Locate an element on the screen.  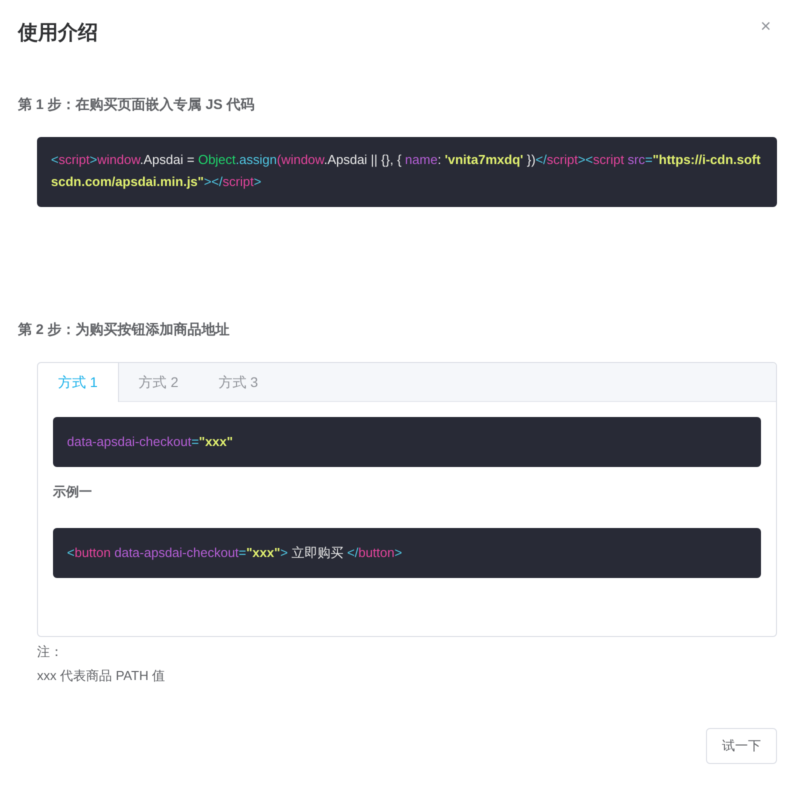
tab: 方式 3 is located at coordinates (238, 382).